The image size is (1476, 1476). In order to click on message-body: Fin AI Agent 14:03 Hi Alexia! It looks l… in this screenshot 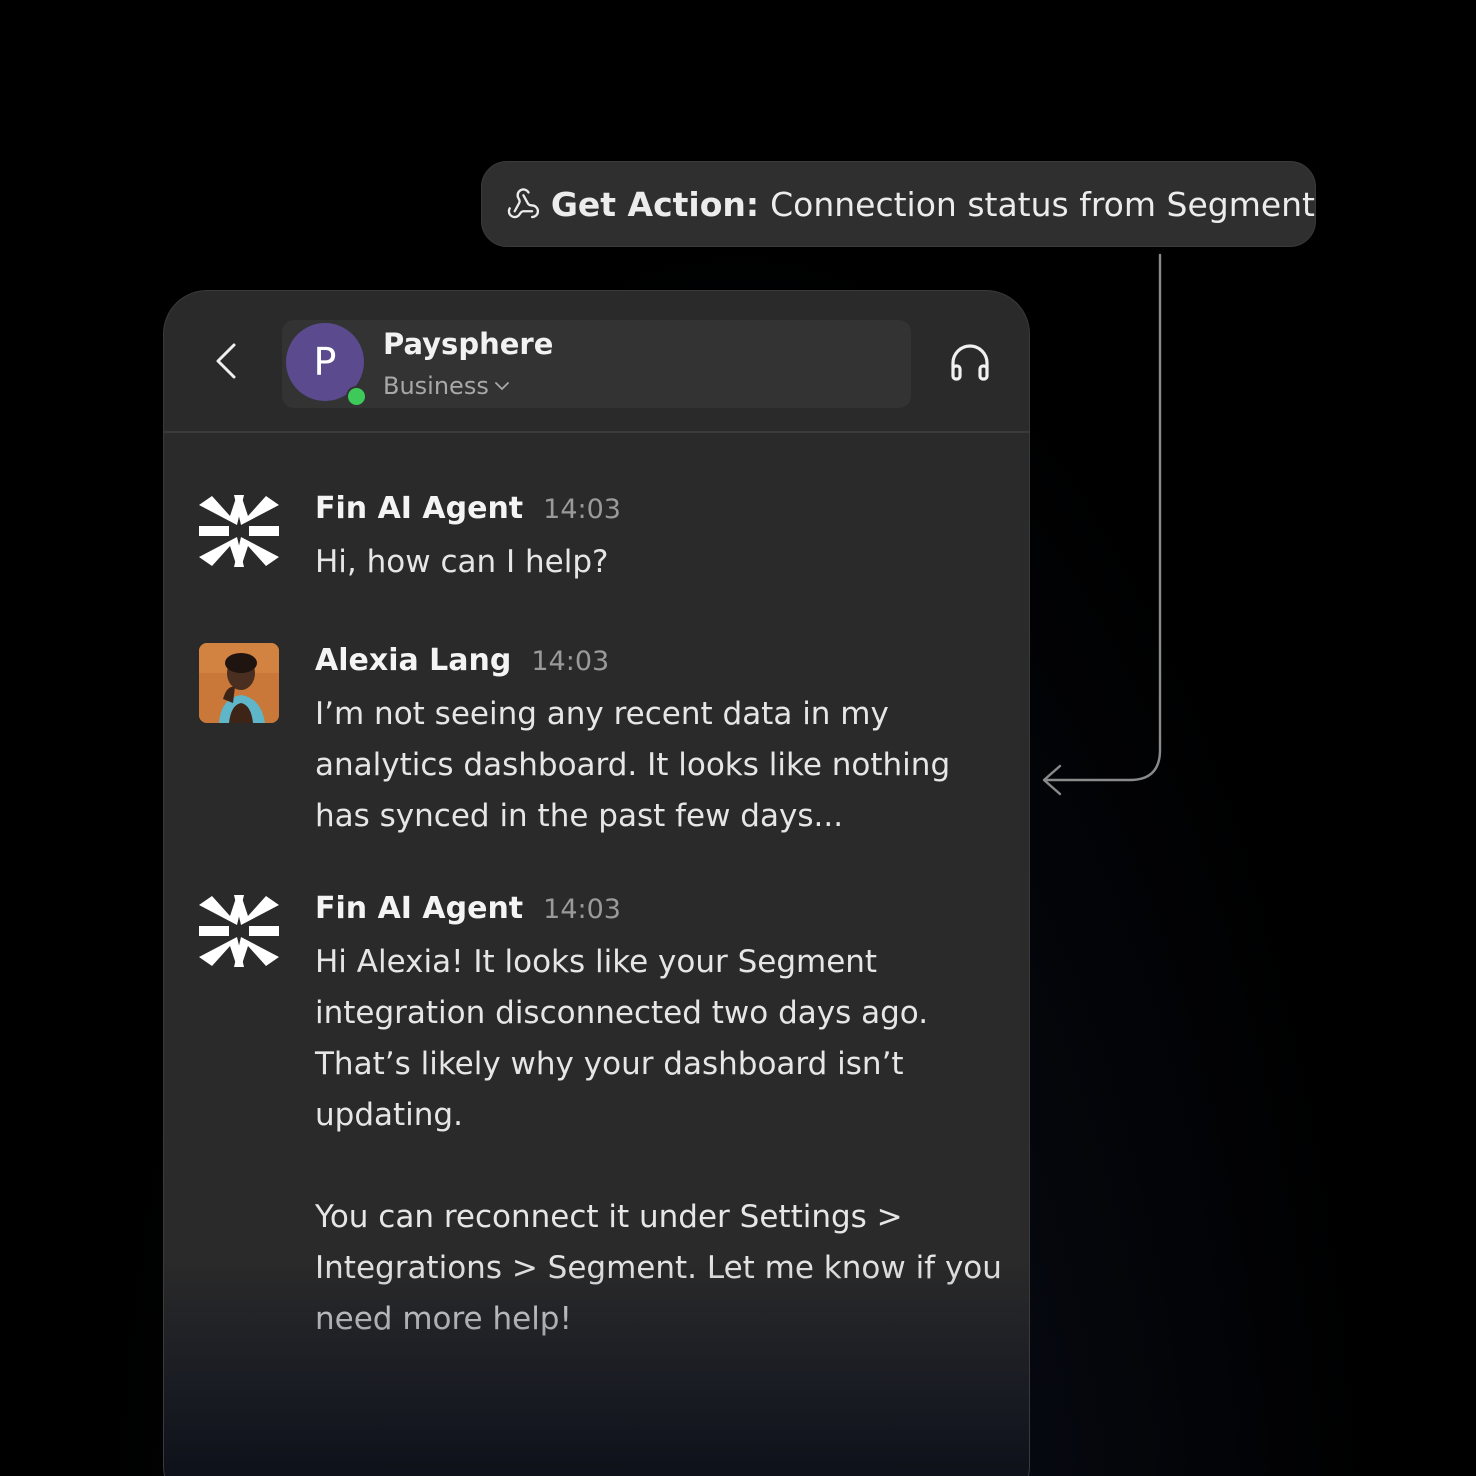, I will do `click(660, 1118)`.